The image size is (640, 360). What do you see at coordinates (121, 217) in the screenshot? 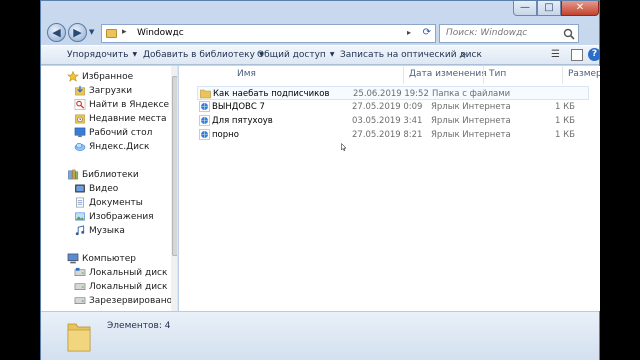
I see `sidebar-item-pictures: Изображения` at bounding box center [121, 217].